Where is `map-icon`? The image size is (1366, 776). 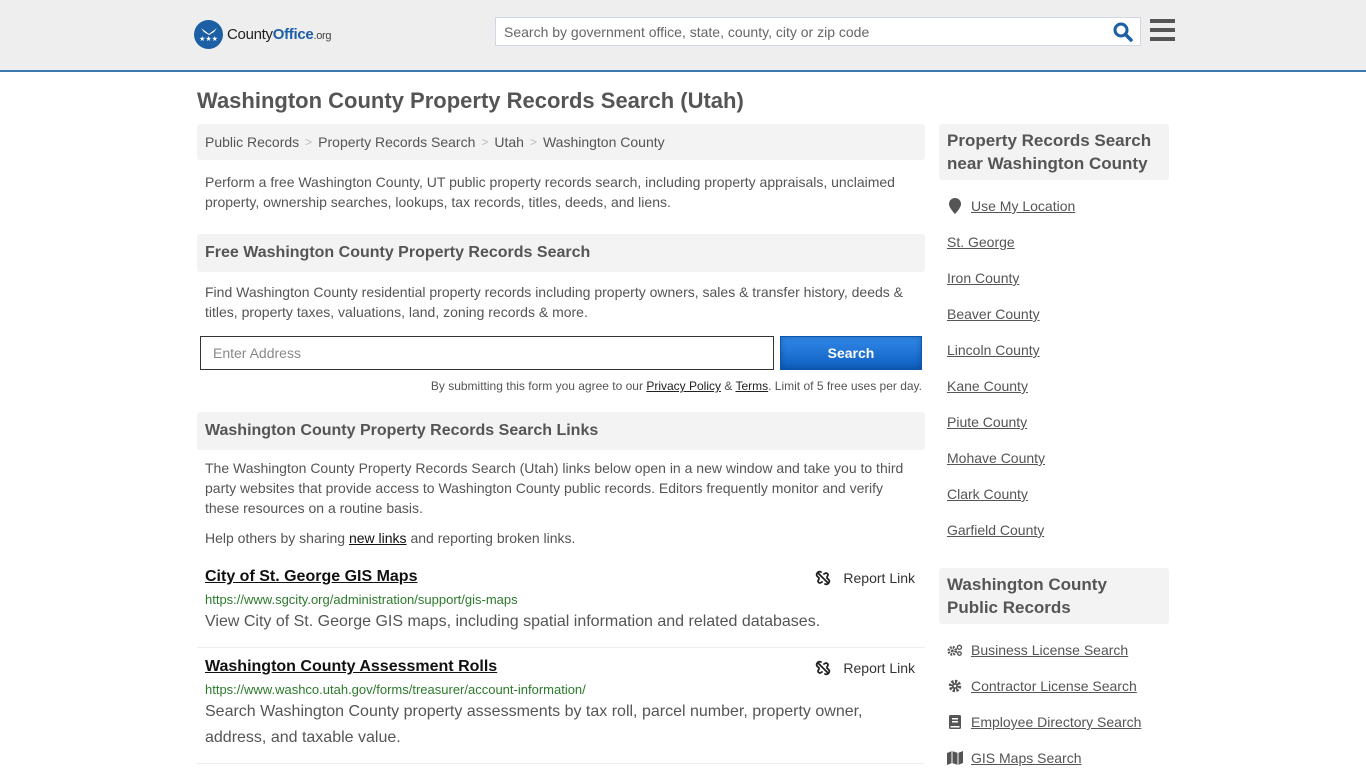
map-icon is located at coordinates (955, 758).